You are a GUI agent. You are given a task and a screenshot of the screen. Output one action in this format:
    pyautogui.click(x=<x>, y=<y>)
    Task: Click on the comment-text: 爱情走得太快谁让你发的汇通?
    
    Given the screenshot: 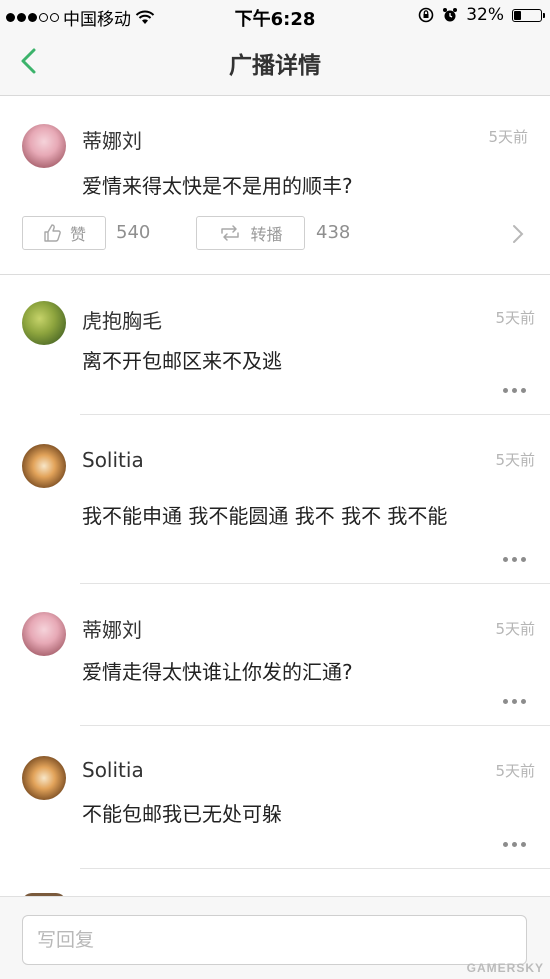 What is the action you would take?
    pyautogui.click(x=217, y=672)
    